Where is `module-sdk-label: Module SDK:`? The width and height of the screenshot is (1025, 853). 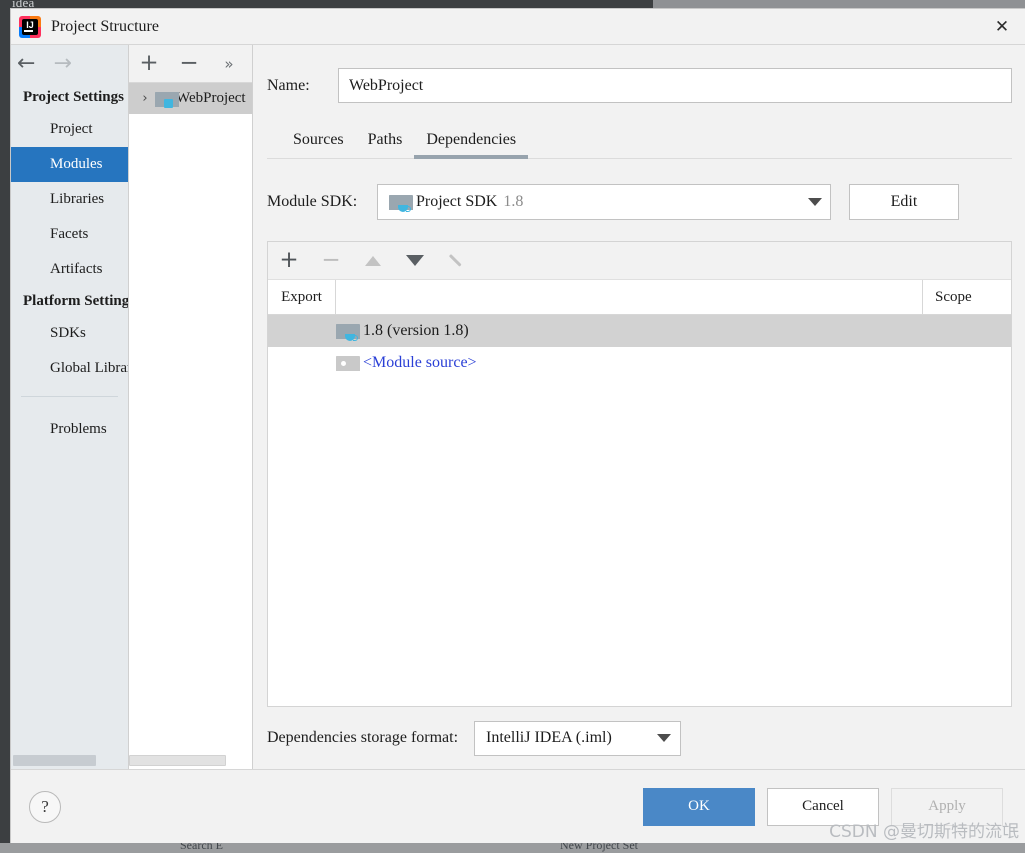
module-sdk-label: Module SDK: is located at coordinates (312, 201).